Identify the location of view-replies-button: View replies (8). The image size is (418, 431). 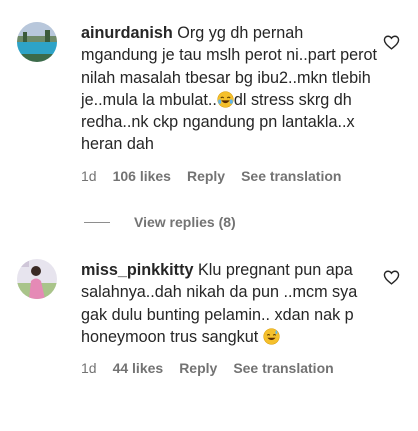
(160, 222).